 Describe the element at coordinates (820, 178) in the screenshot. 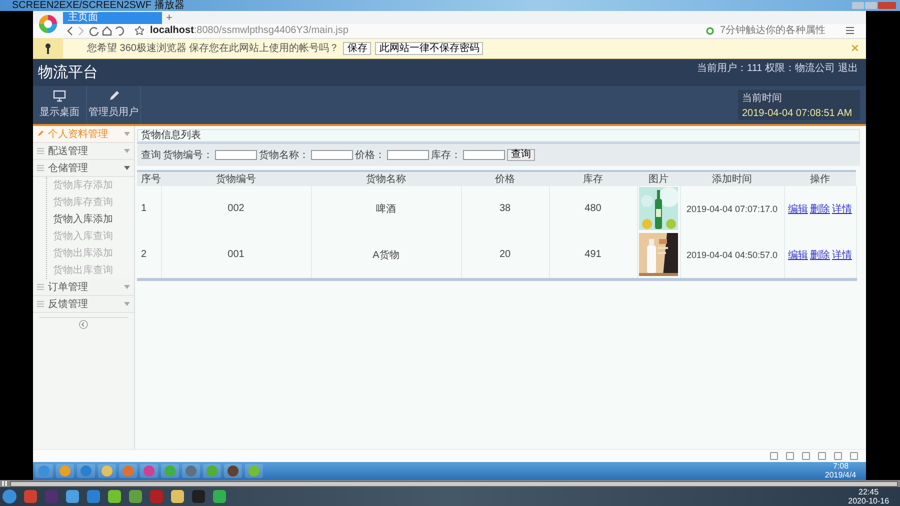

I see `column-header: 操作` at that location.